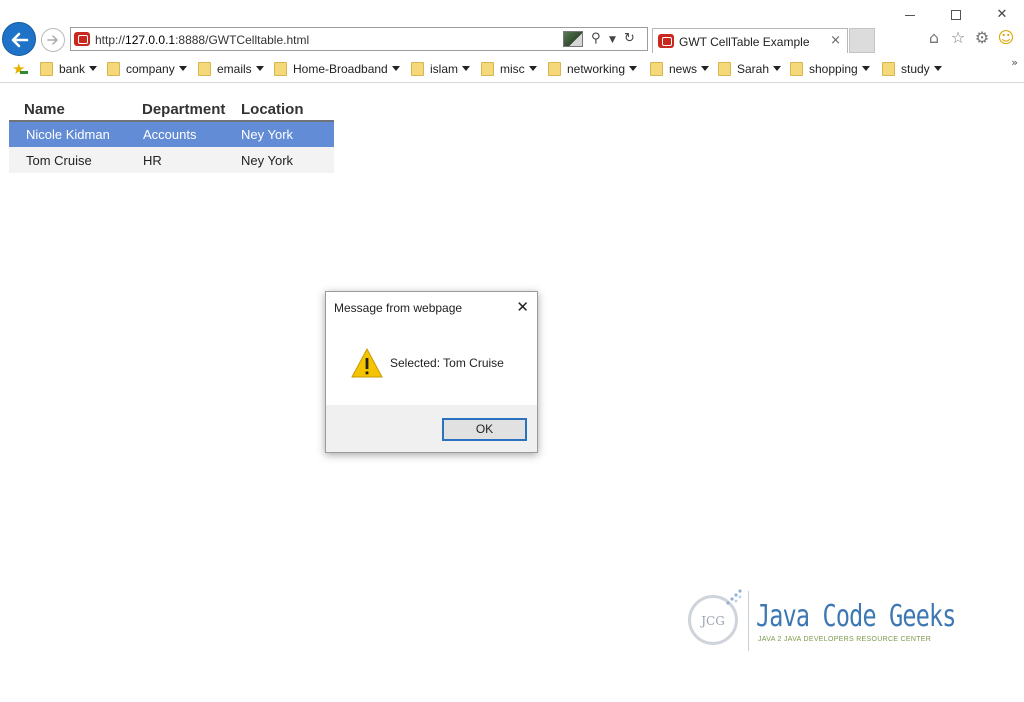  I want to click on table-row: Tom Cruise HR Ney York, so click(171, 160).